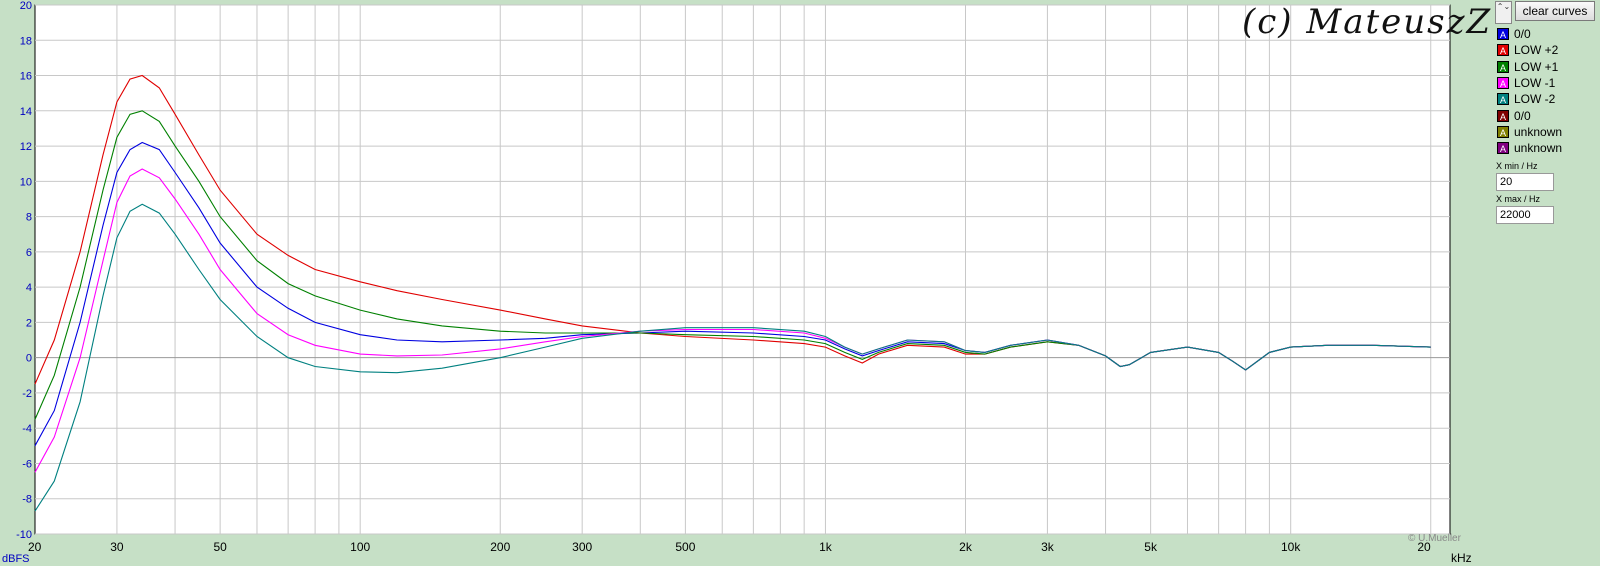  What do you see at coordinates (29, 288) in the screenshot?
I see `y-tick-label: 4` at bounding box center [29, 288].